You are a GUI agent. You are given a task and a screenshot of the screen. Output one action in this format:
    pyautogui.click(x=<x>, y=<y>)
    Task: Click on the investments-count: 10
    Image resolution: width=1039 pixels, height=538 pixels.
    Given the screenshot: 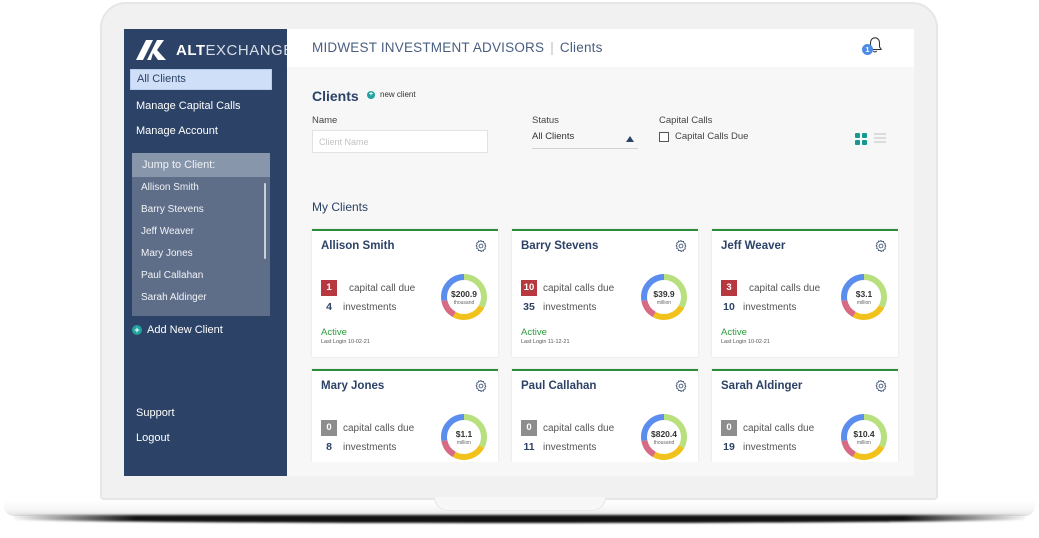 What is the action you would take?
    pyautogui.click(x=729, y=307)
    